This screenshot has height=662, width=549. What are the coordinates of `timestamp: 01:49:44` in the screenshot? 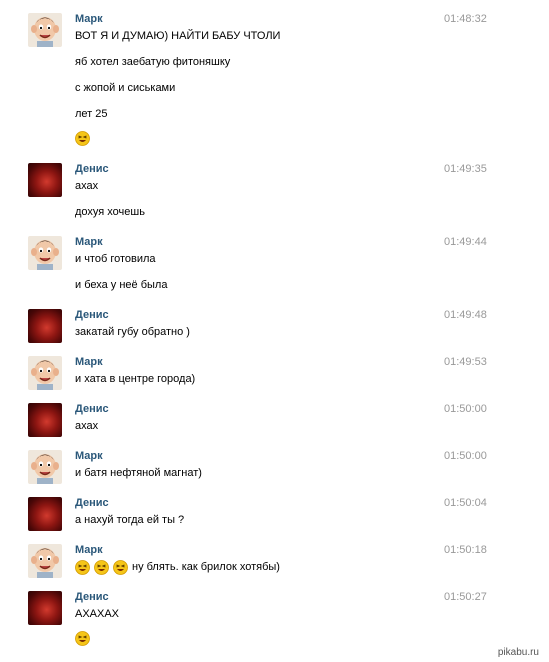 It's located at (465, 242).